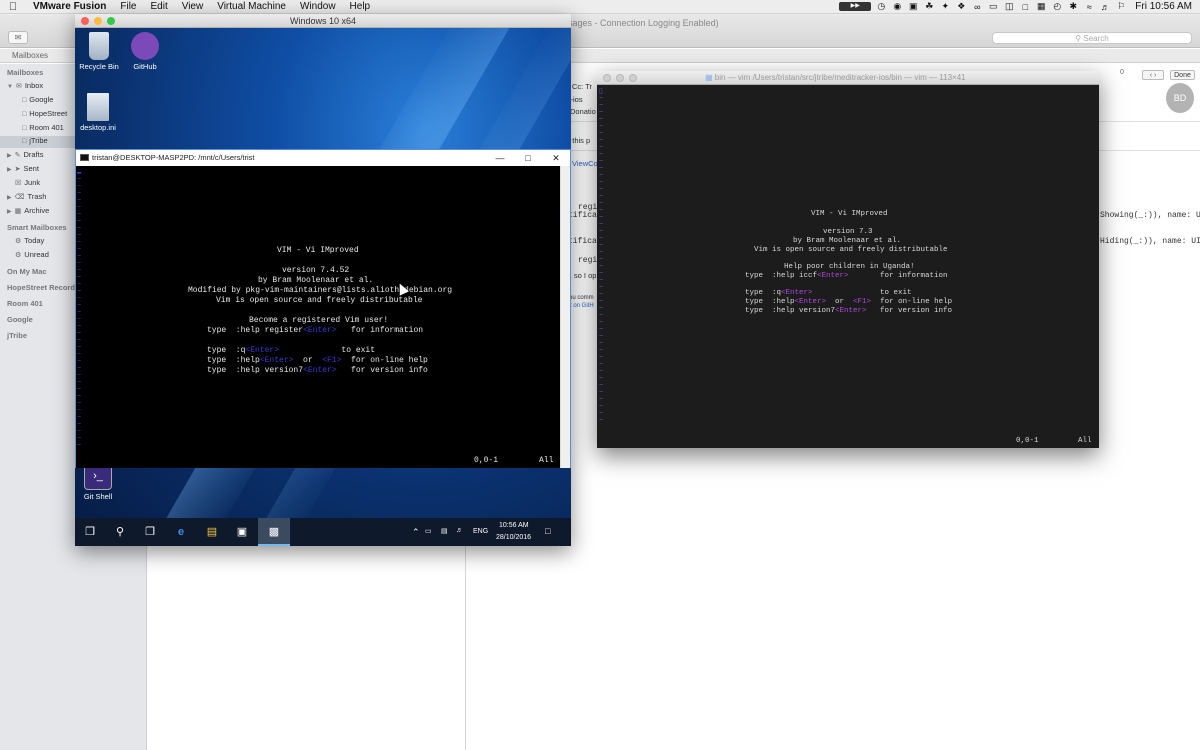 The height and width of the screenshot is (750, 1200). Describe the element at coordinates (69, 6) in the screenshot. I see `menu-app-name: VMware Fusion` at that location.